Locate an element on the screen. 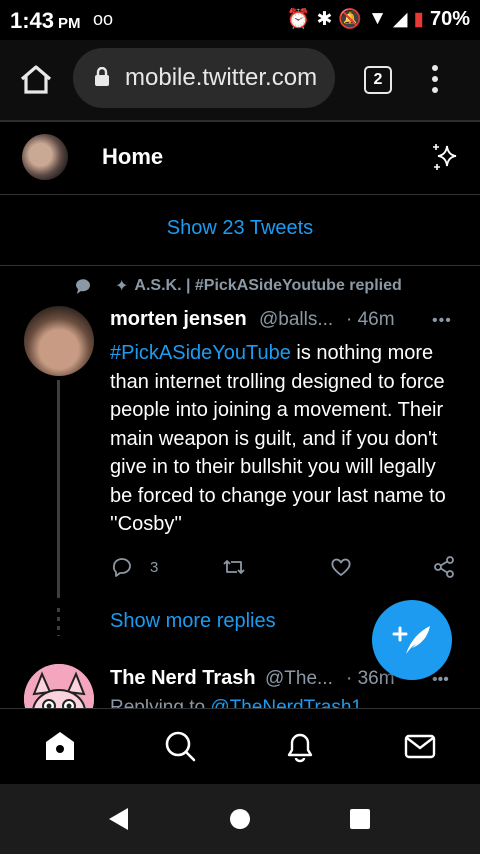 The height and width of the screenshot is (854, 480). thread-line is located at coordinates (58, 489).